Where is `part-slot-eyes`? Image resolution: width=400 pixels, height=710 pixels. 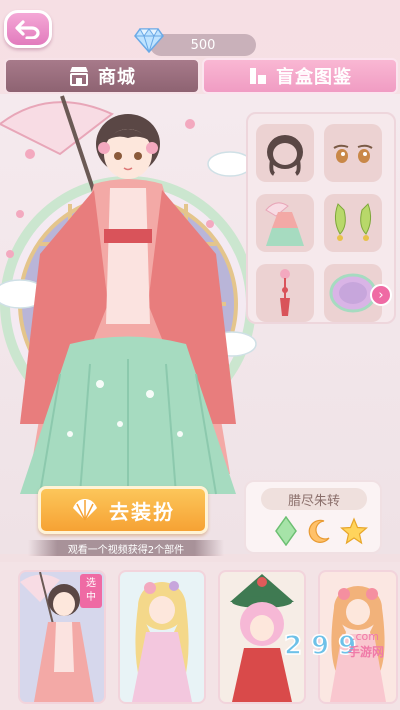
part-slot-eyes is located at coordinates (353, 153).